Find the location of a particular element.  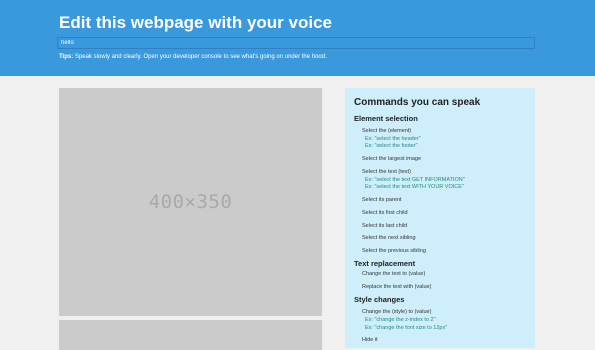

command-example: Ex: "select the footer" is located at coordinates (391, 146).